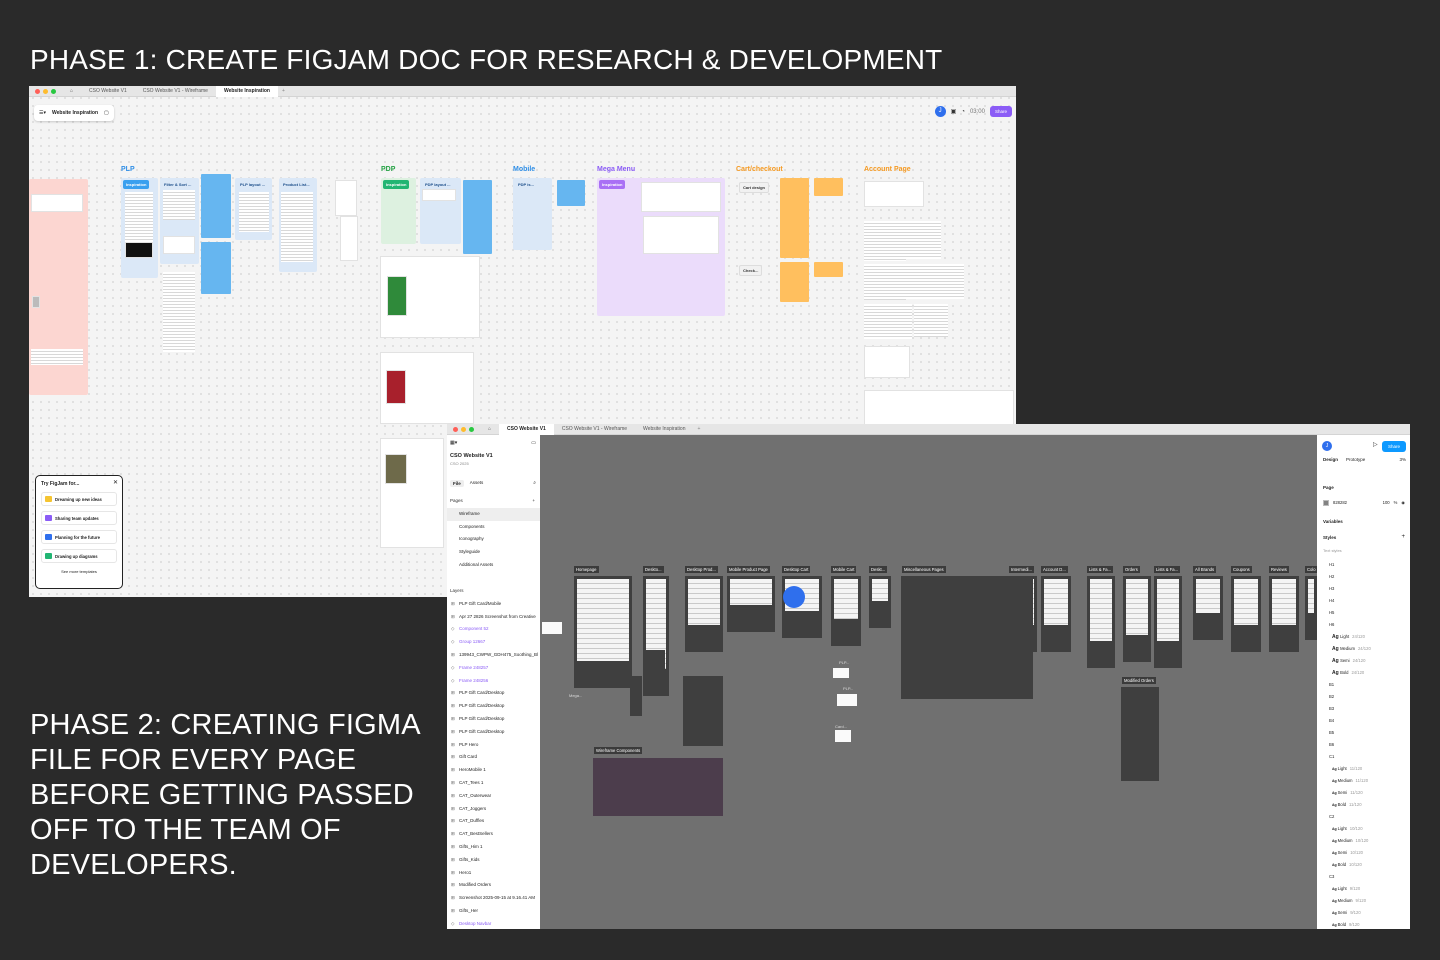  What do you see at coordinates (1326, 502) in the screenshot?
I see `color-swatch` at bounding box center [1326, 502].